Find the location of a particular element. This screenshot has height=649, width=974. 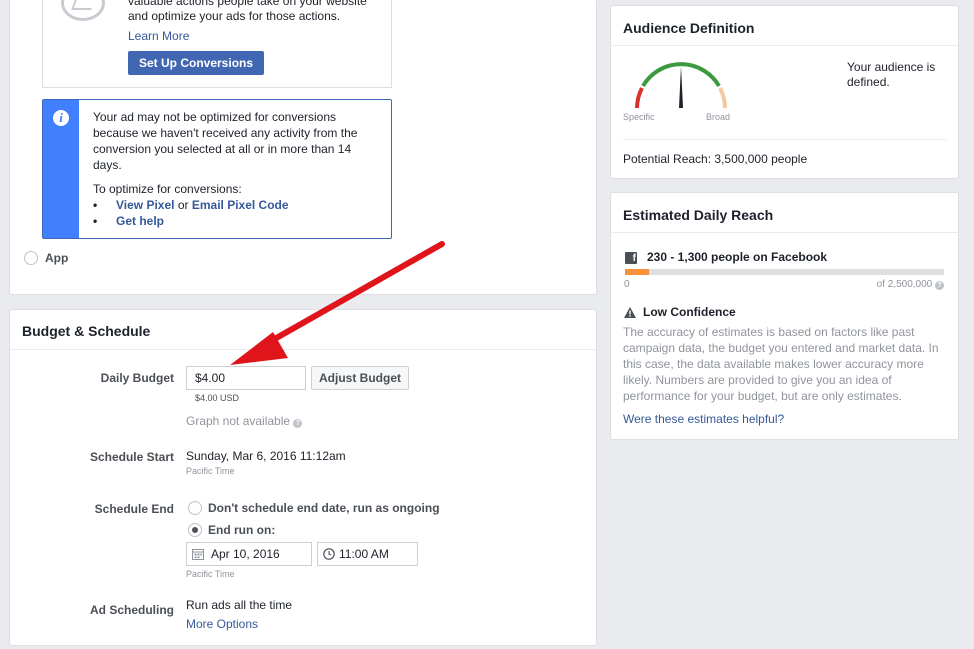

reach-bar-min: 0 is located at coordinates (627, 284).